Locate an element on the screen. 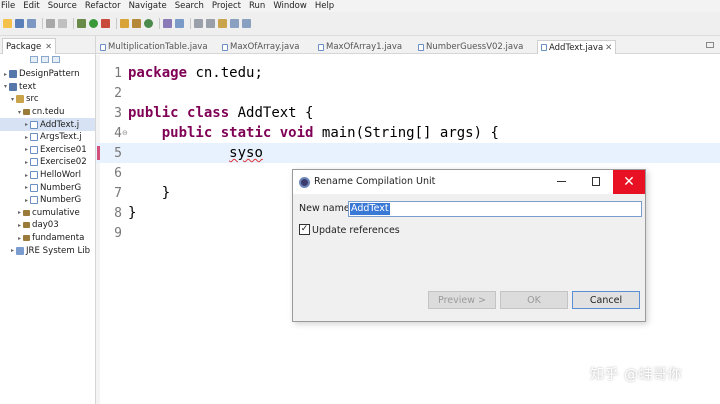  next-annotation-icon is located at coordinates (198, 23).